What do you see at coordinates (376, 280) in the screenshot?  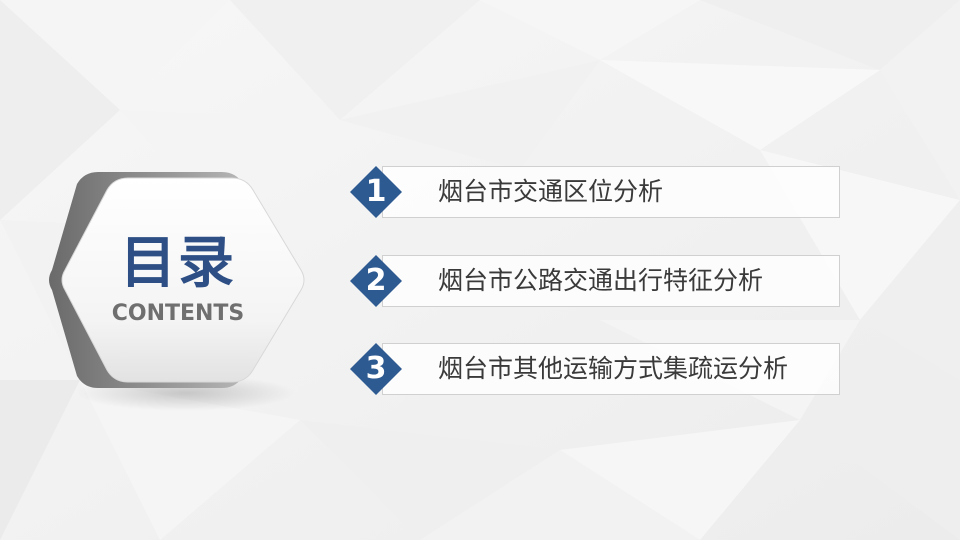 I see `item-number: 2` at bounding box center [376, 280].